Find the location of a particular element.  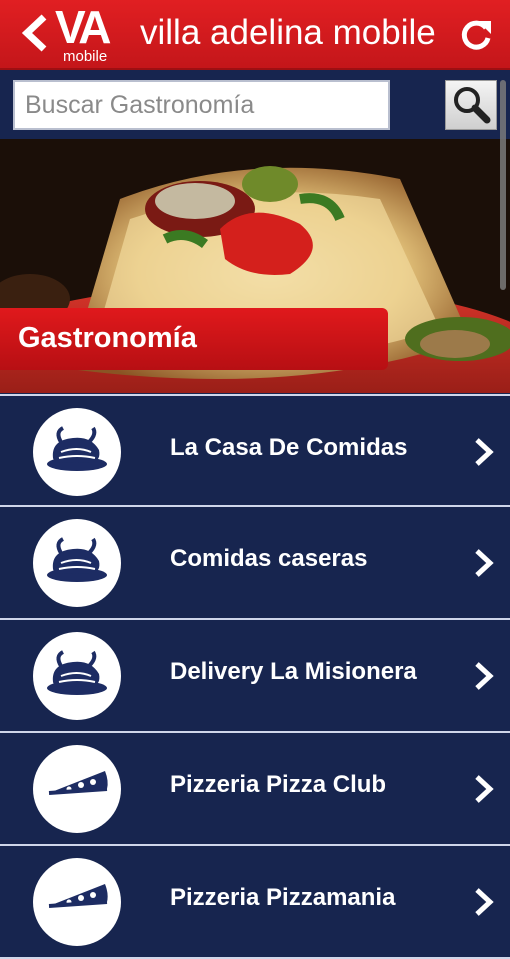

list-item-label: La Casa De Comidas is located at coordinates (289, 447).